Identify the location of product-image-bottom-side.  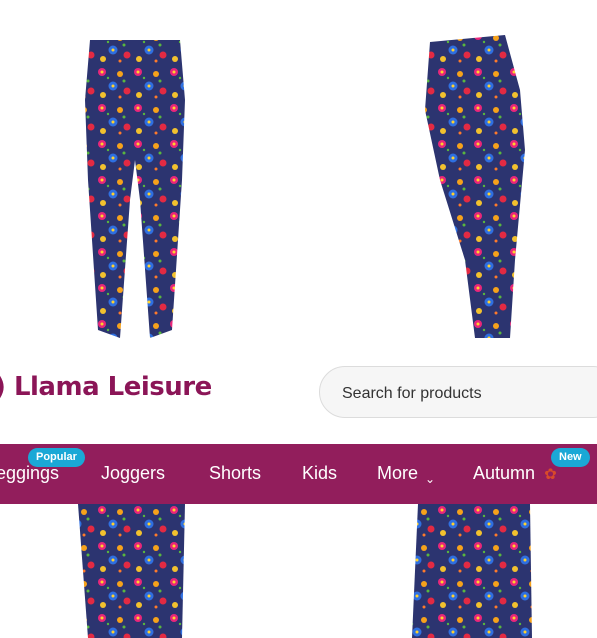
(475, 571).